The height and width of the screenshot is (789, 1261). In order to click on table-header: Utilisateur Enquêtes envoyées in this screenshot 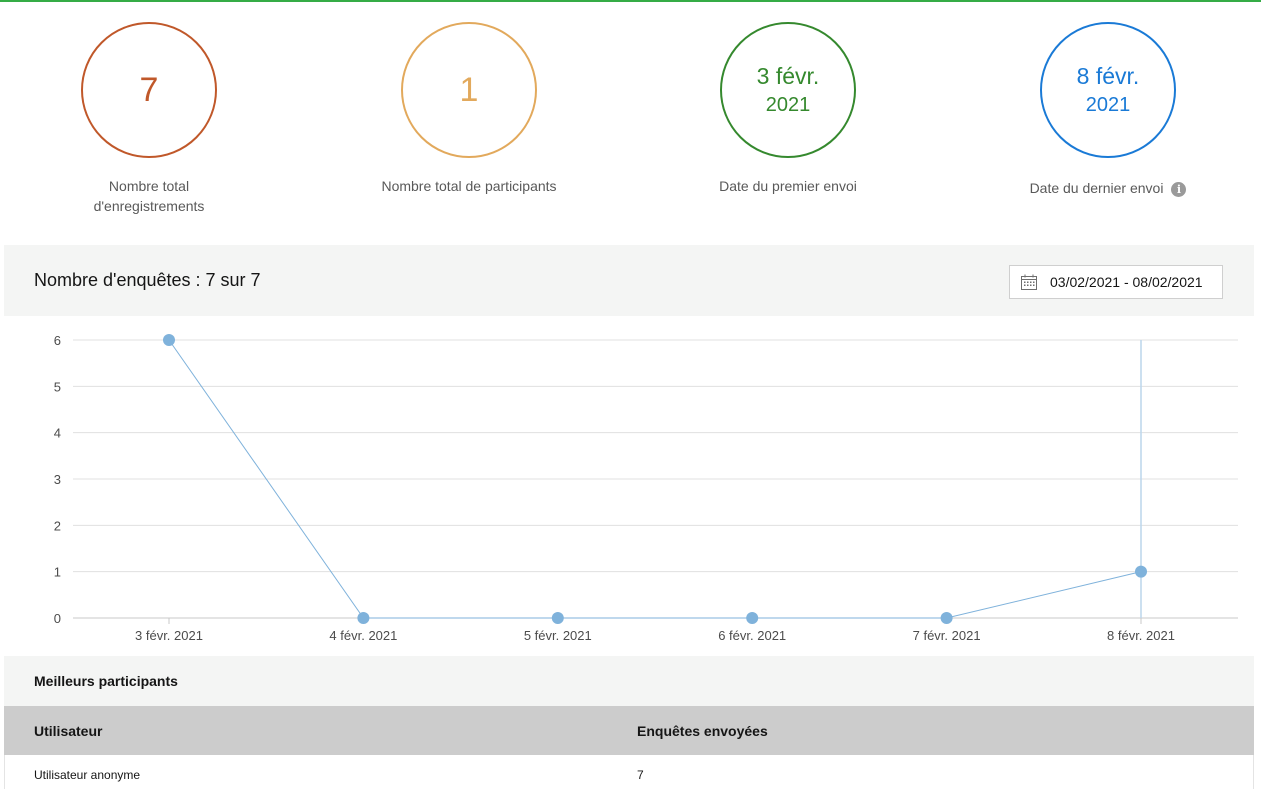, I will do `click(629, 730)`.